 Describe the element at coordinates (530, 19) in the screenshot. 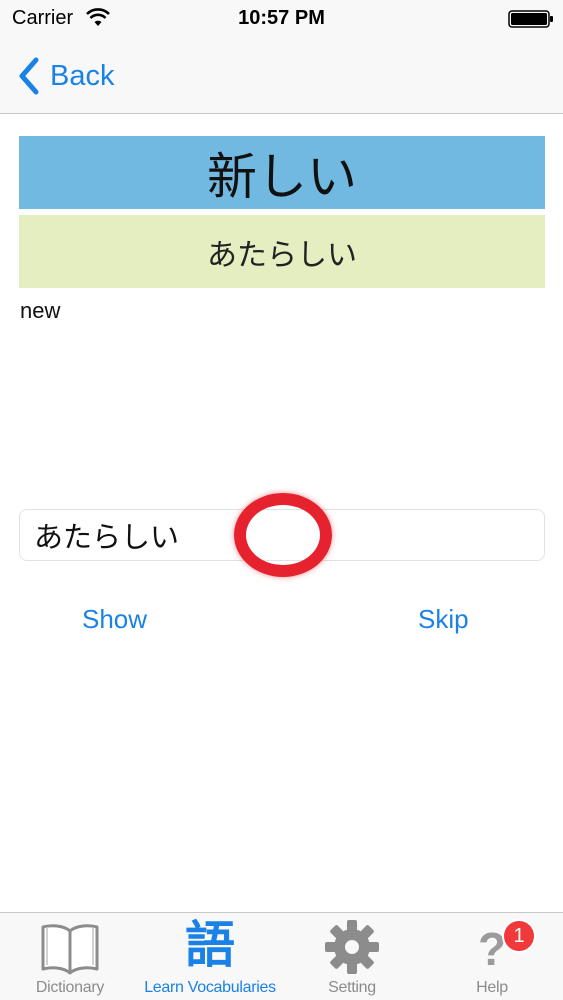

I see `battery-icon` at that location.